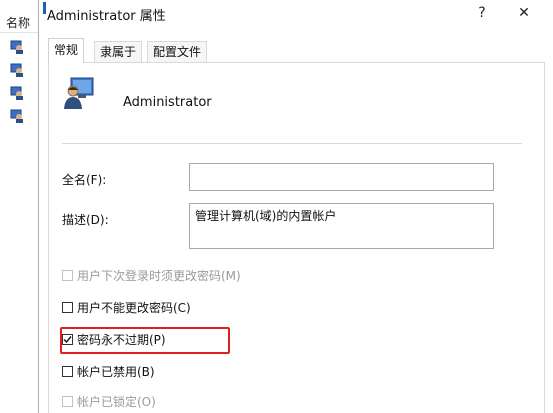  I want to click on highlight-box, so click(145, 340).